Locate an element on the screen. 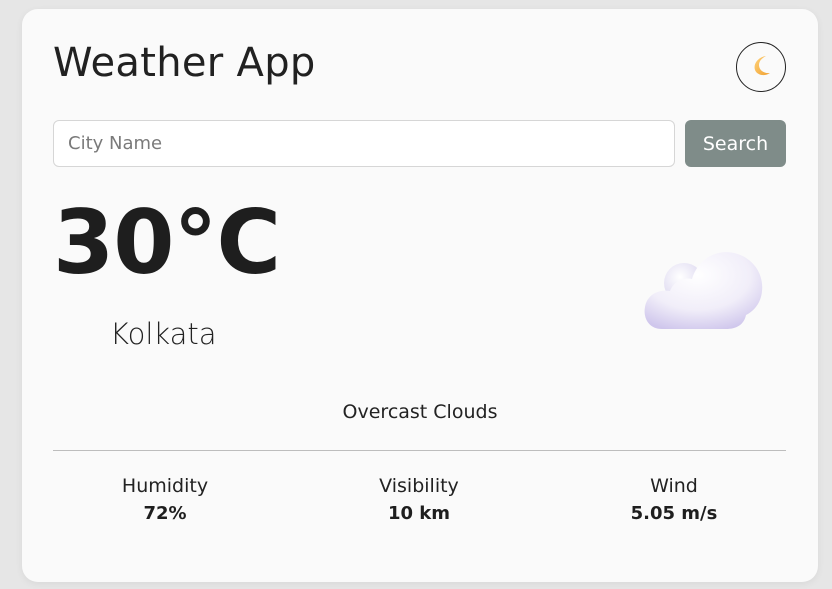 This screenshot has height=589, width=832. wind-value: 5.05 m/s is located at coordinates (674, 513).